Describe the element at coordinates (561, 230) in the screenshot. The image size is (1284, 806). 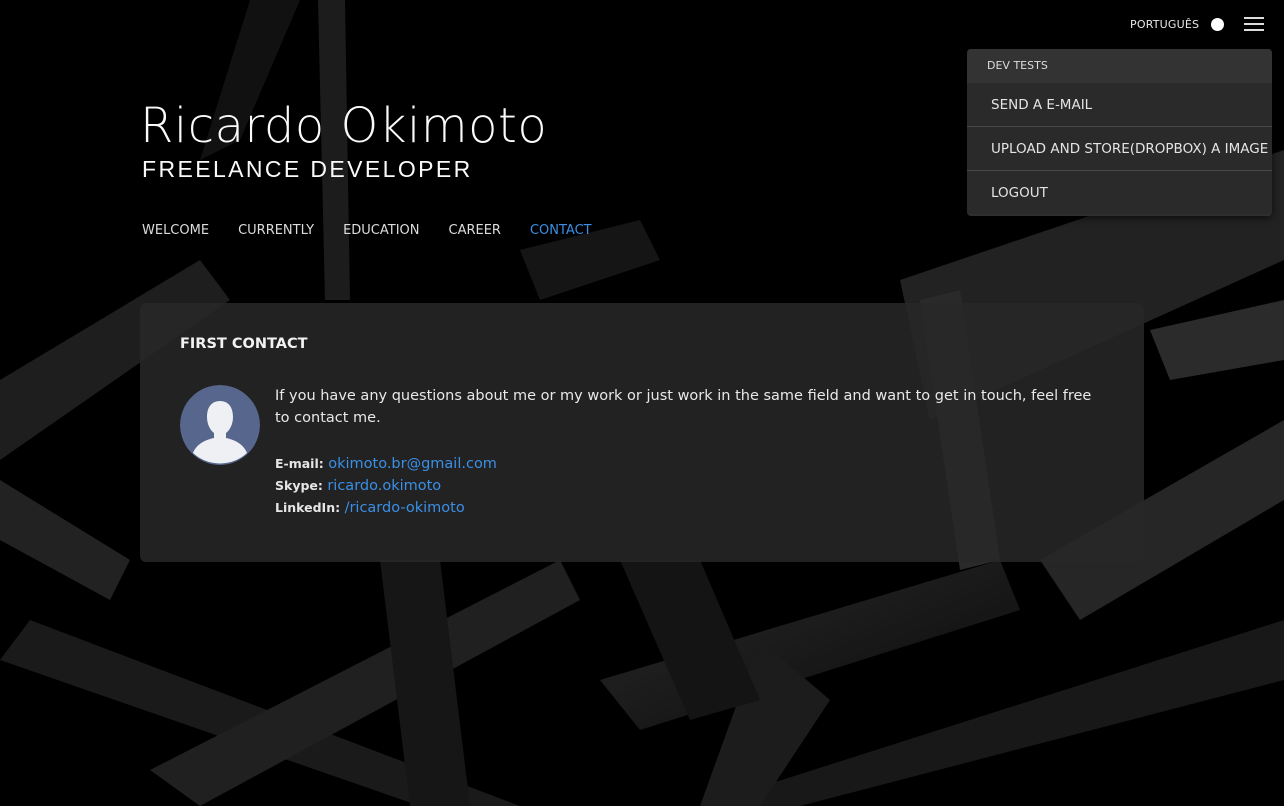
I see `nav-item-contact: CONTACT` at that location.